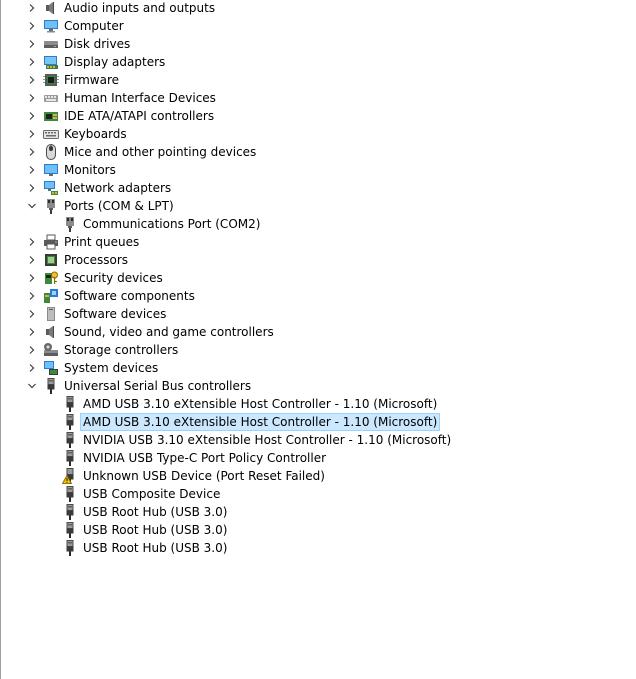 The height and width of the screenshot is (679, 636). What do you see at coordinates (318, 350) in the screenshot?
I see `tree-category-storage-controllers: Storage controllers` at bounding box center [318, 350].